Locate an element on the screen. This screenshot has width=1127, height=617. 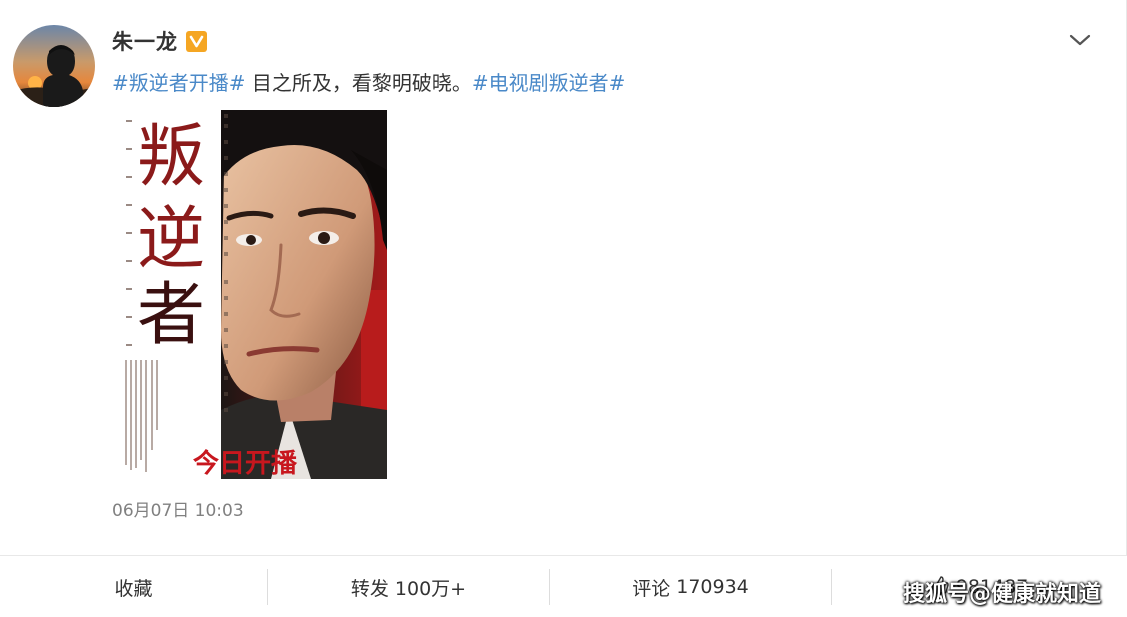
avatar-image is located at coordinates (54, 66).